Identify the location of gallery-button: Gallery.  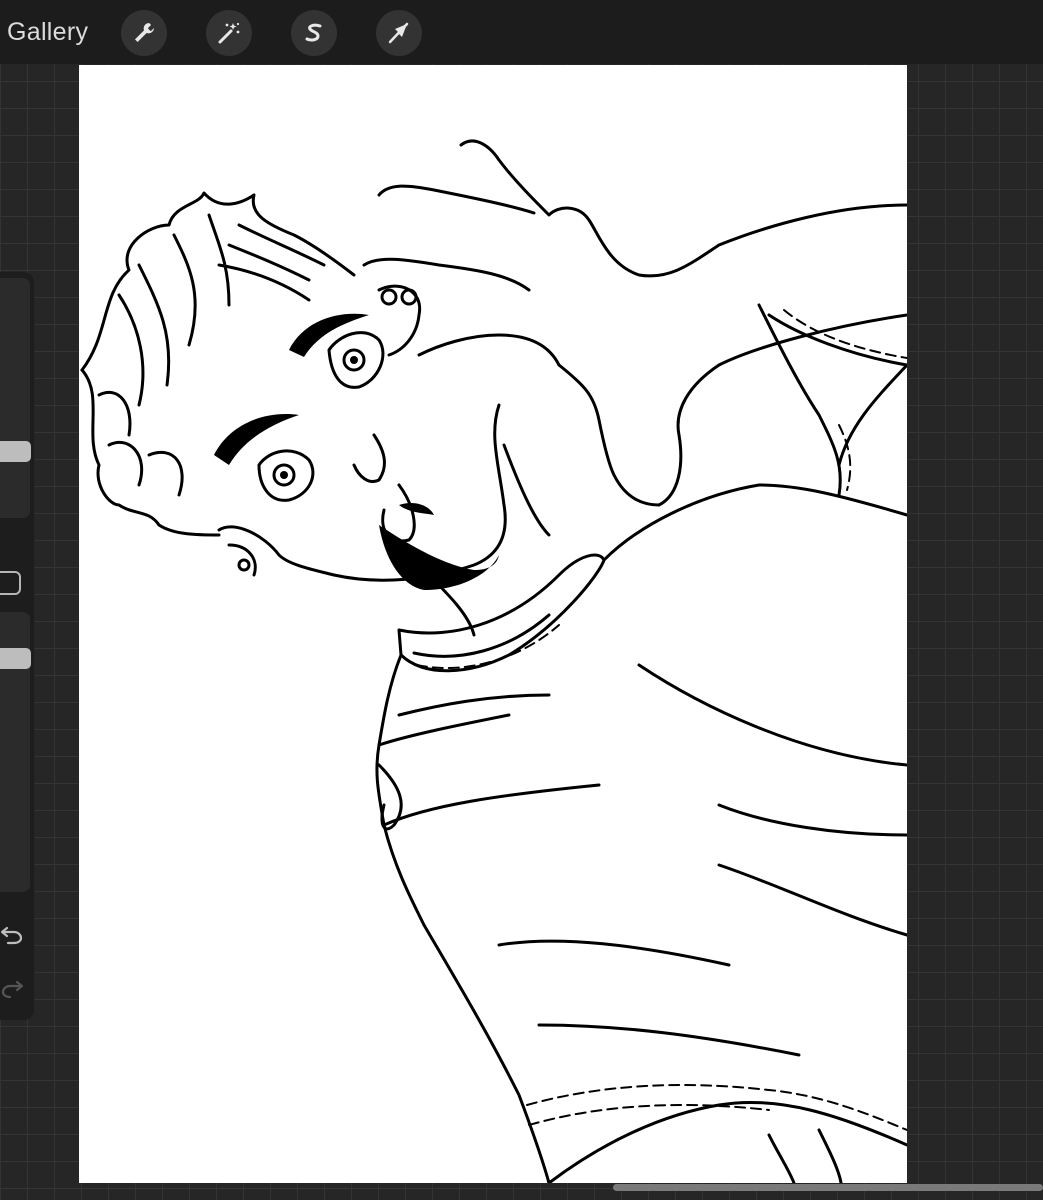
(47, 32).